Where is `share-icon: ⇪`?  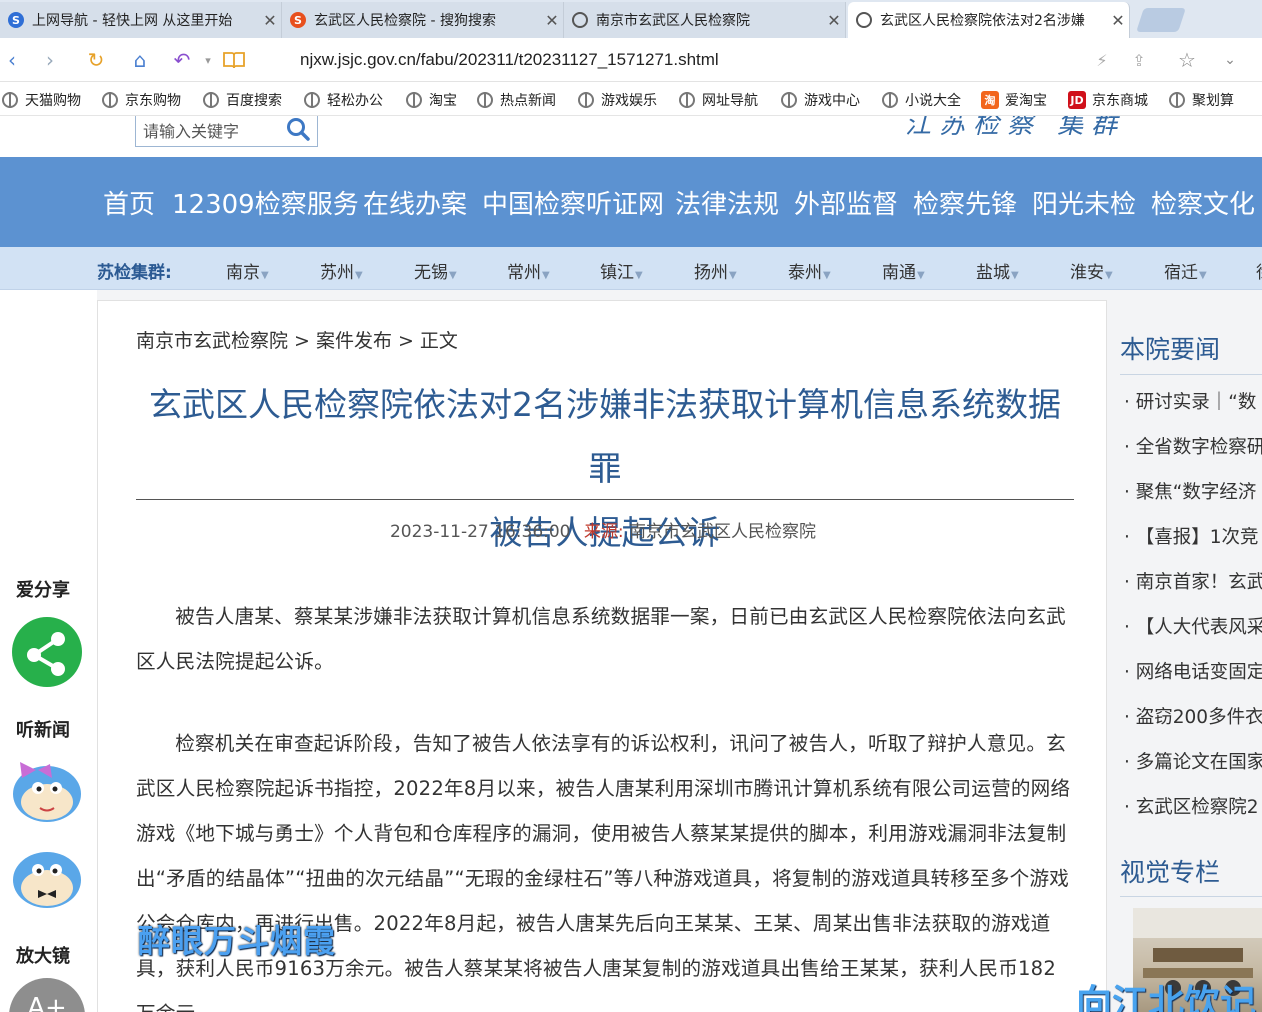 share-icon: ⇪ is located at coordinates (1139, 60).